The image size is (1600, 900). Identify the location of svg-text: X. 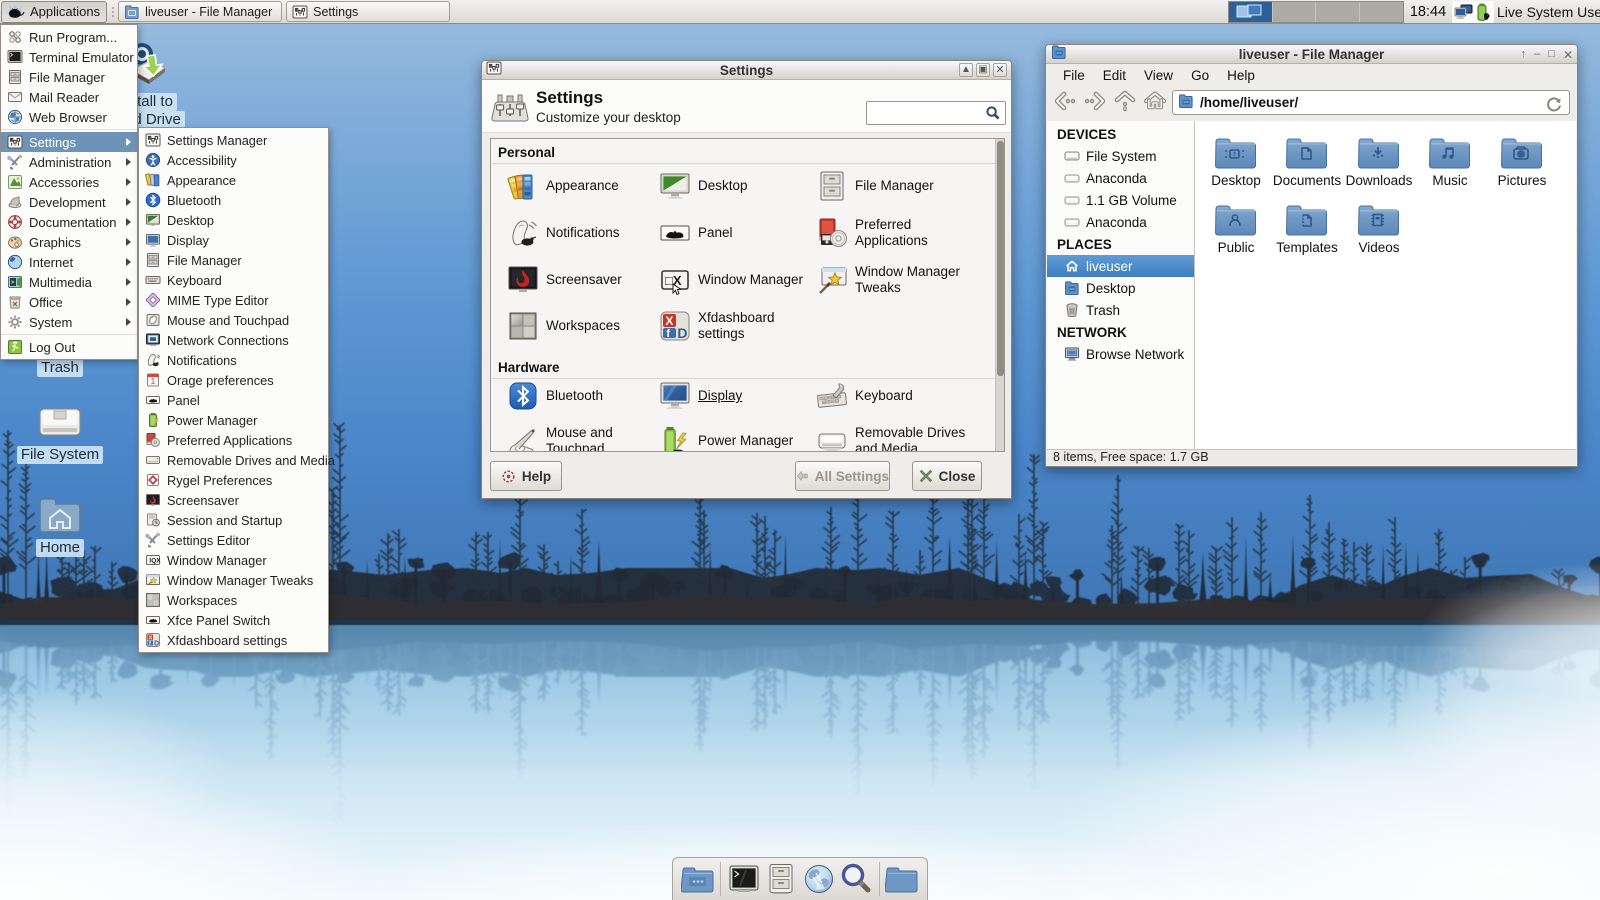
(669, 321).